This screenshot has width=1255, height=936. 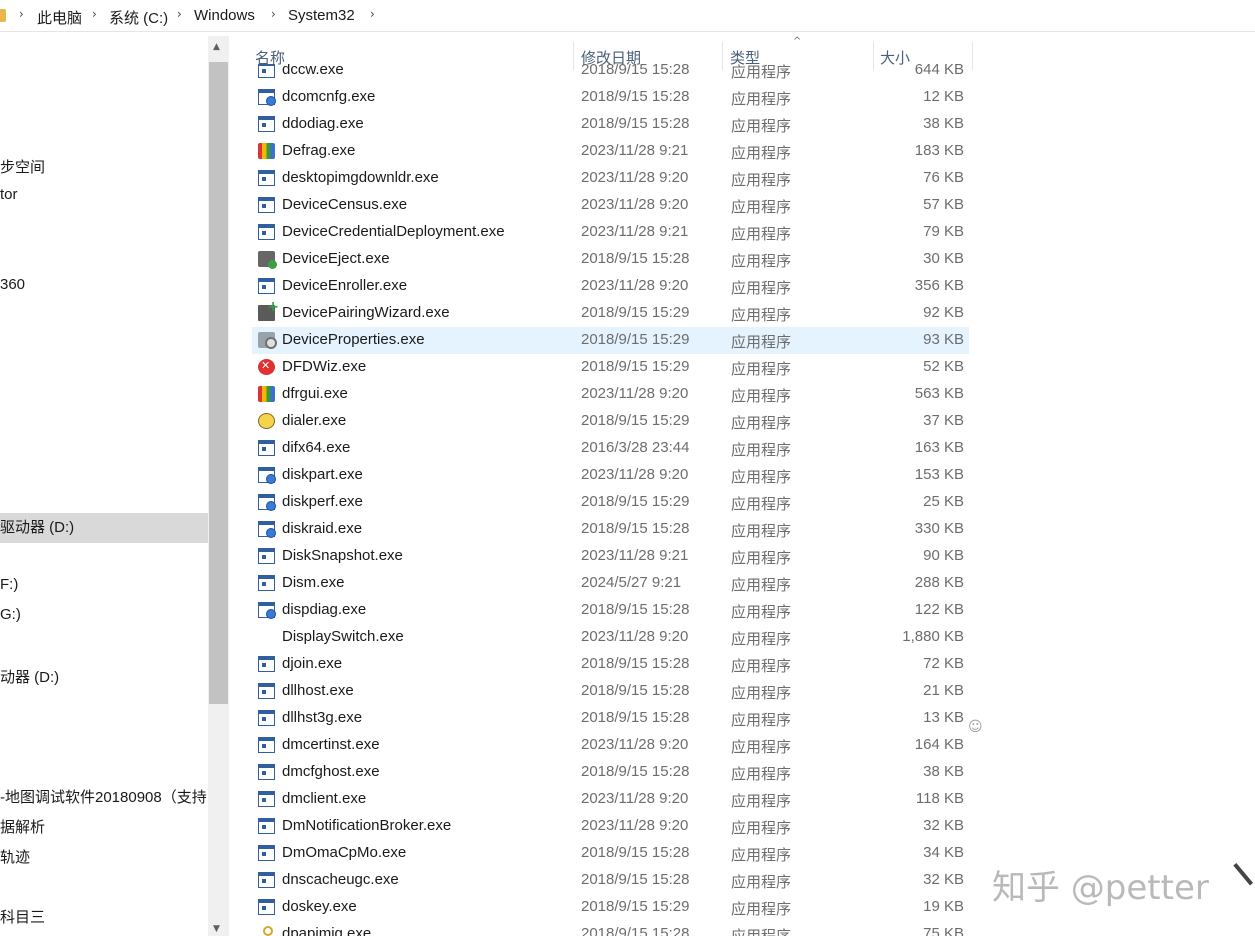 What do you see at coordinates (943, 930) in the screenshot?
I see `file-size: 75 KB` at bounding box center [943, 930].